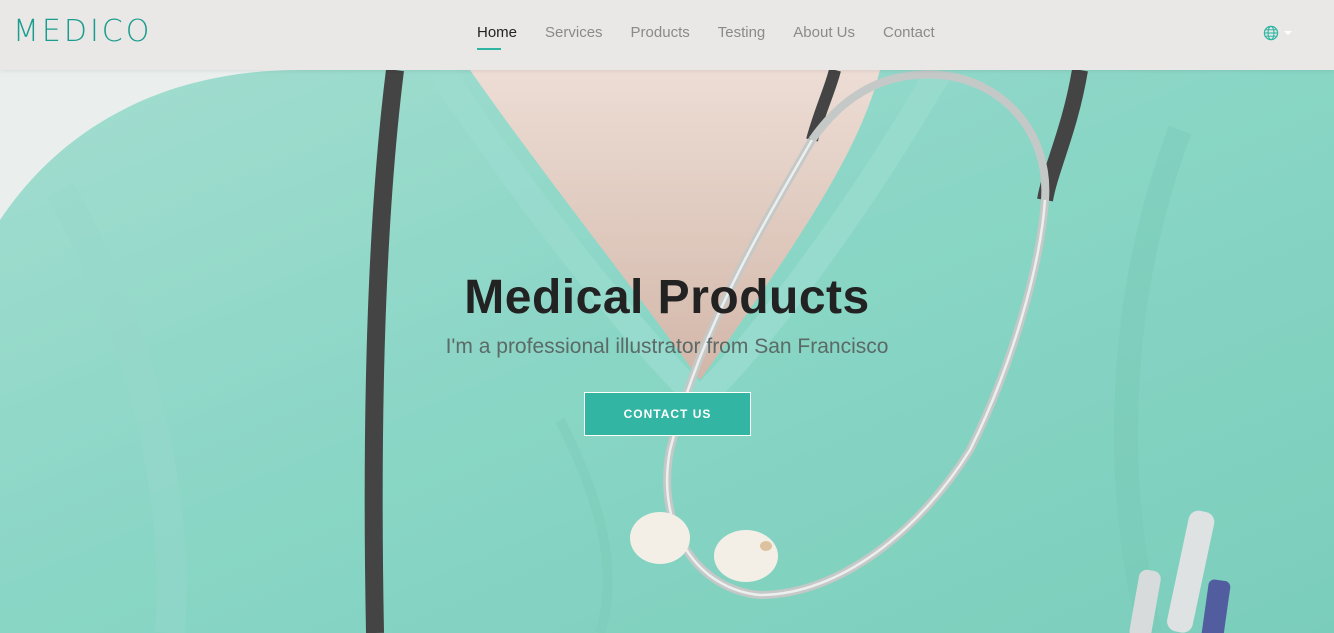 The image size is (1334, 633). I want to click on chevron-down-icon, so click(1288, 33).